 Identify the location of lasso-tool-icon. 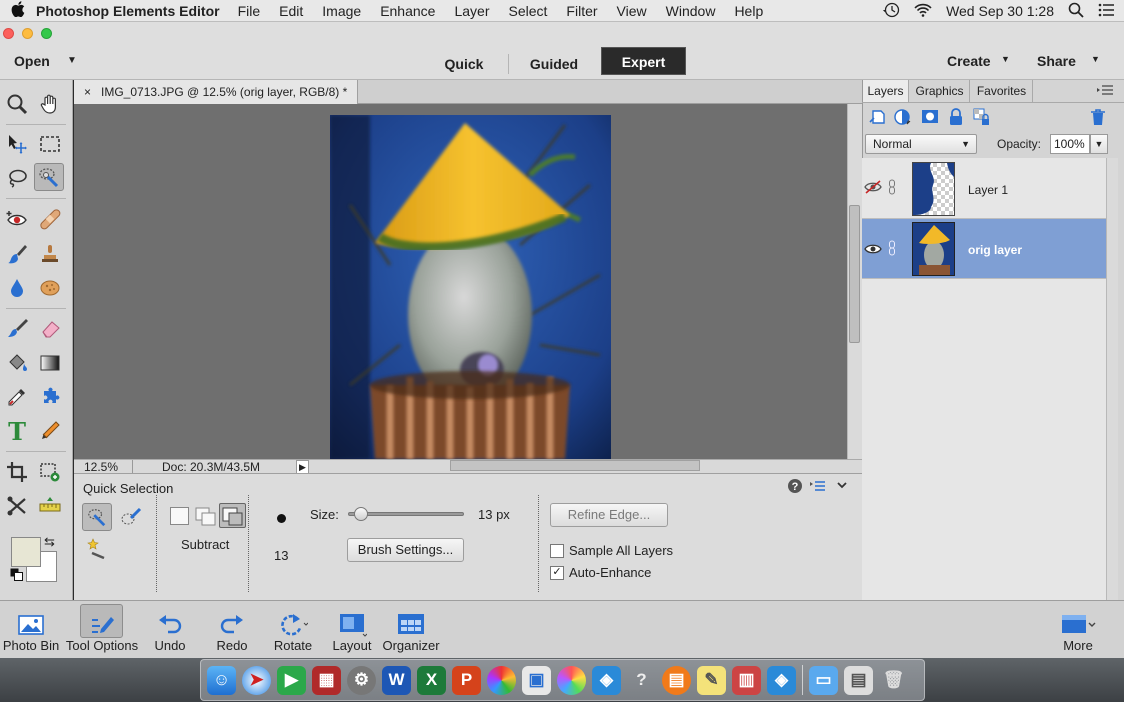
(17, 178).